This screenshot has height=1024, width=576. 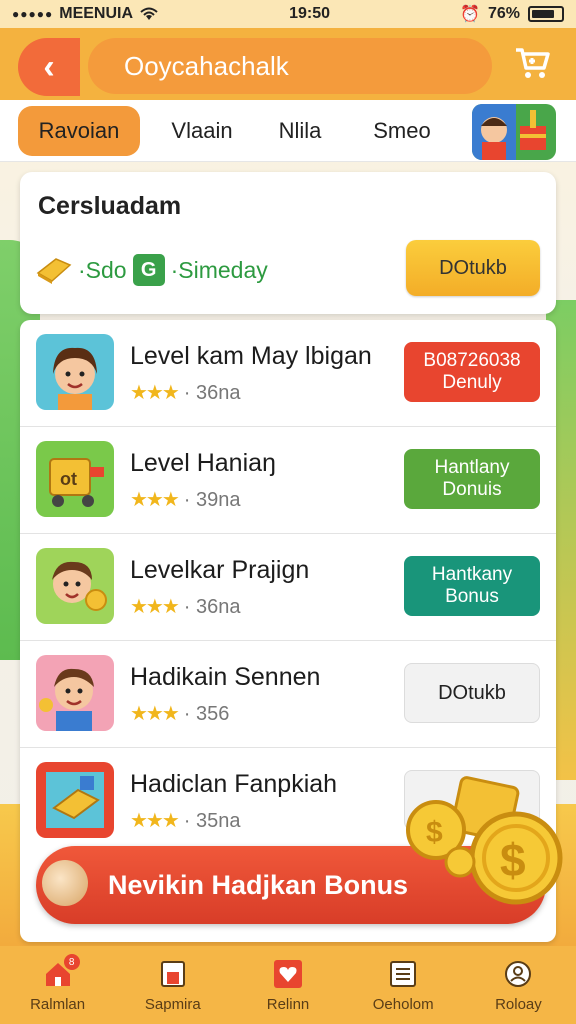 What do you see at coordinates (206, 65) in the screenshot?
I see `page-title: Ooycahachalk` at bounding box center [206, 65].